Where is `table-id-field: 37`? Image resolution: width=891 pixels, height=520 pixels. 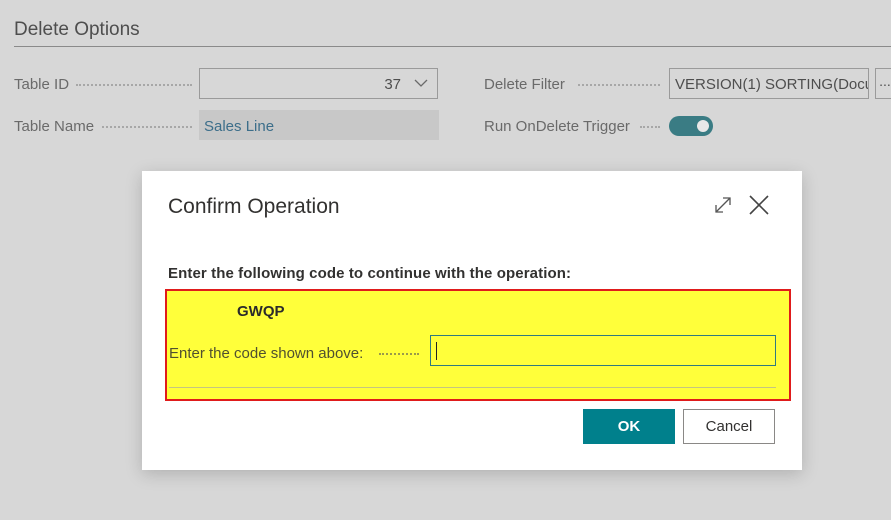
table-id-field: 37 is located at coordinates (318, 83).